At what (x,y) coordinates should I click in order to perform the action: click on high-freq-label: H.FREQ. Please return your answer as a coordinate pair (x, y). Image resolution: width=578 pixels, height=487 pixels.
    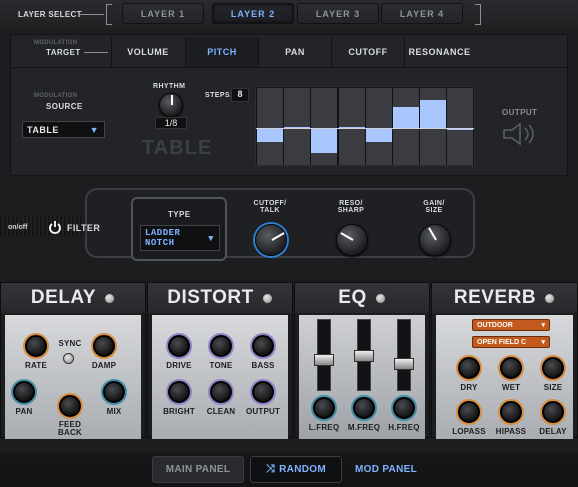
    Looking at the image, I should click on (404, 427).